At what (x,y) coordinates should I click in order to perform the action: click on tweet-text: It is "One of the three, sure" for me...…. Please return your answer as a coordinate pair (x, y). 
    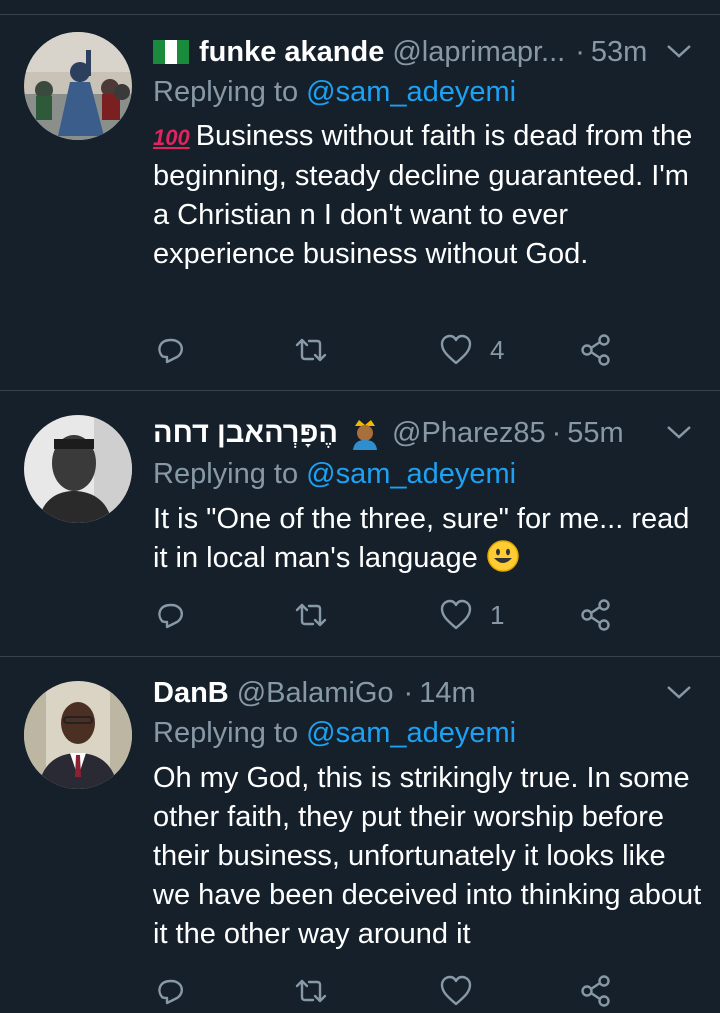
    Looking at the image, I should click on (428, 539).